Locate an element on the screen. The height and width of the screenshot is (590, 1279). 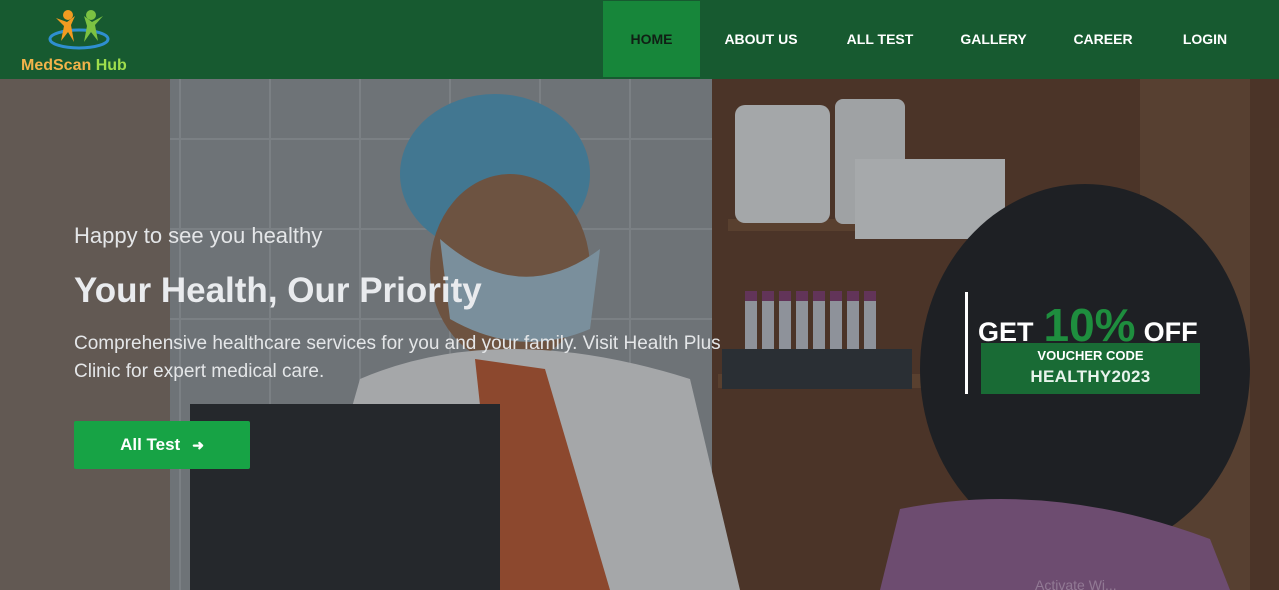
nav-item-home: HOME is located at coordinates (651, 39).